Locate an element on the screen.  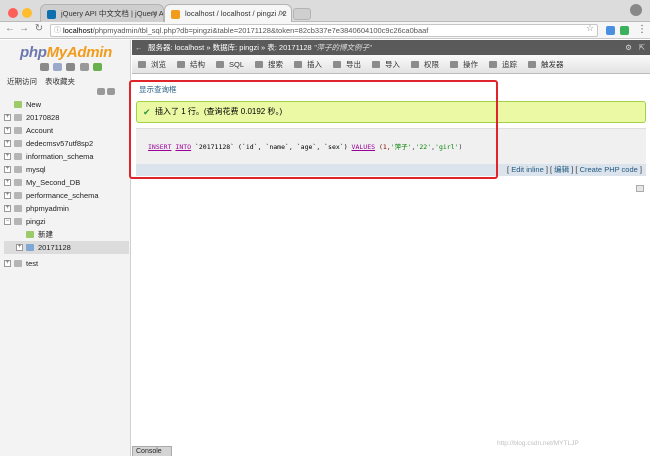
collapse-controls is located at coordinates (107, 92).